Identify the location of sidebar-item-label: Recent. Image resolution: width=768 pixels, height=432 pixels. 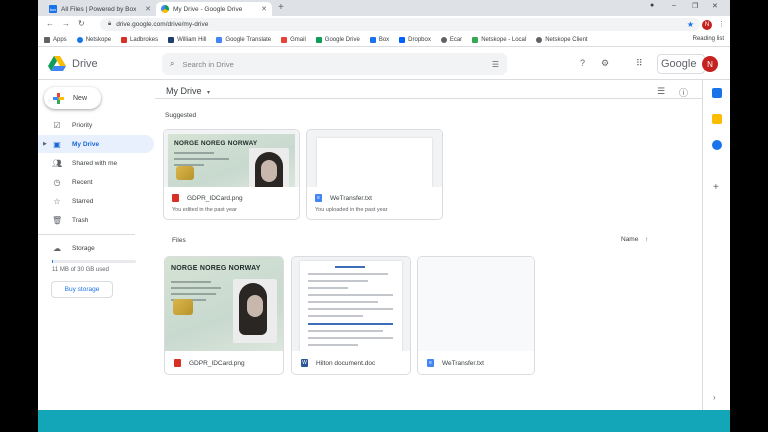
(82, 182).